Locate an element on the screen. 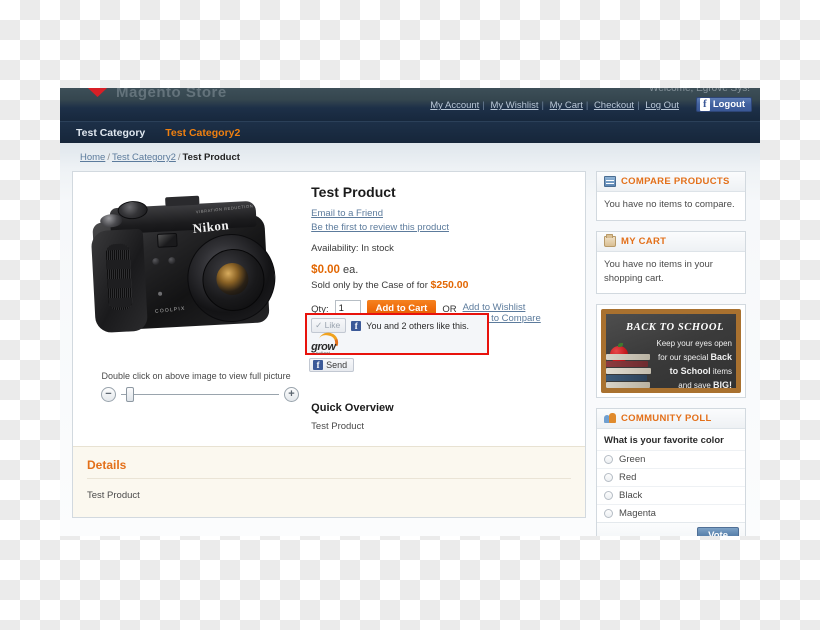  poll-option-label: Magenta is located at coordinates (637, 514).